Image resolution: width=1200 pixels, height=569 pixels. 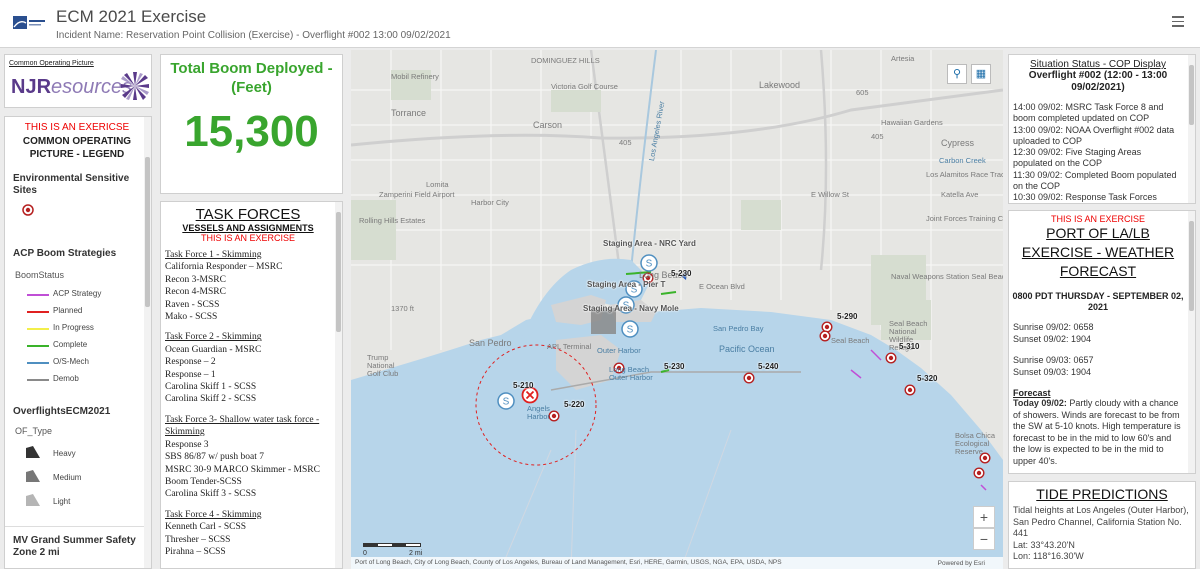 I want to click on map-label: Zamperini Field Airport, so click(x=417, y=194).